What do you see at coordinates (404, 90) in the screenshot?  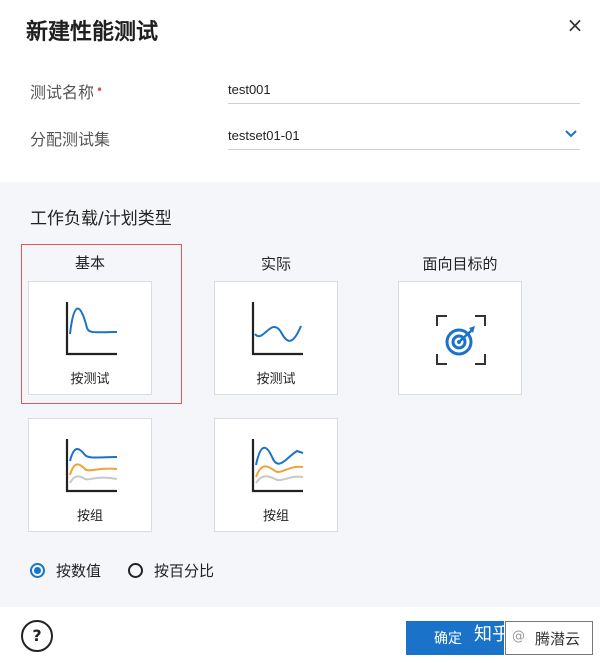 I see `test-name-input` at bounding box center [404, 90].